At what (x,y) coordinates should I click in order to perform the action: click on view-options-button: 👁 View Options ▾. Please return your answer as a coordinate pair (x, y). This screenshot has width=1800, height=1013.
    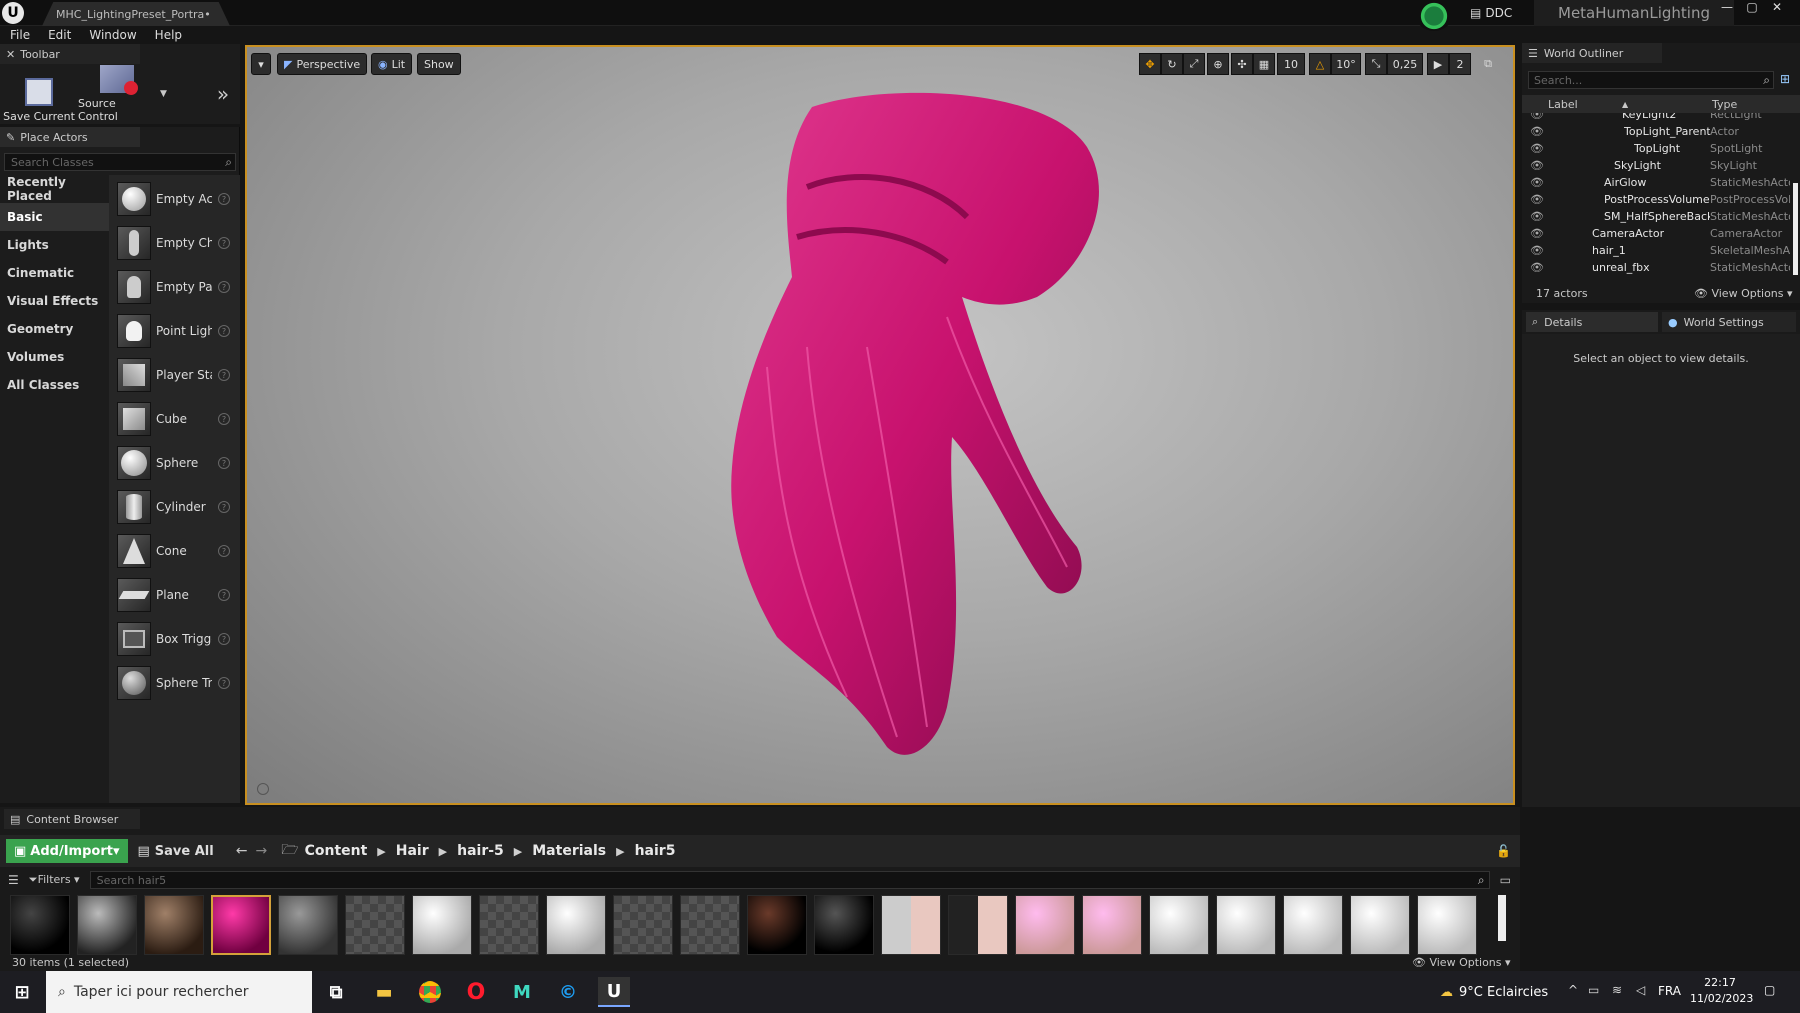
    Looking at the image, I should click on (1743, 293).